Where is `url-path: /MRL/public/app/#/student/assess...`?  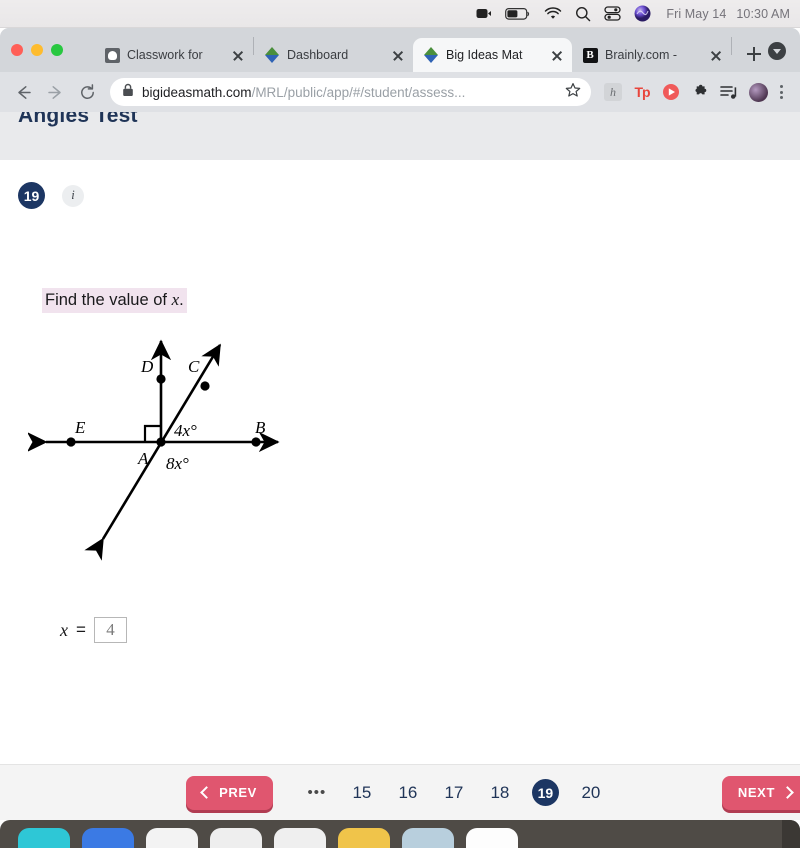 url-path: /MRL/public/app/#/student/assess... is located at coordinates (358, 92).